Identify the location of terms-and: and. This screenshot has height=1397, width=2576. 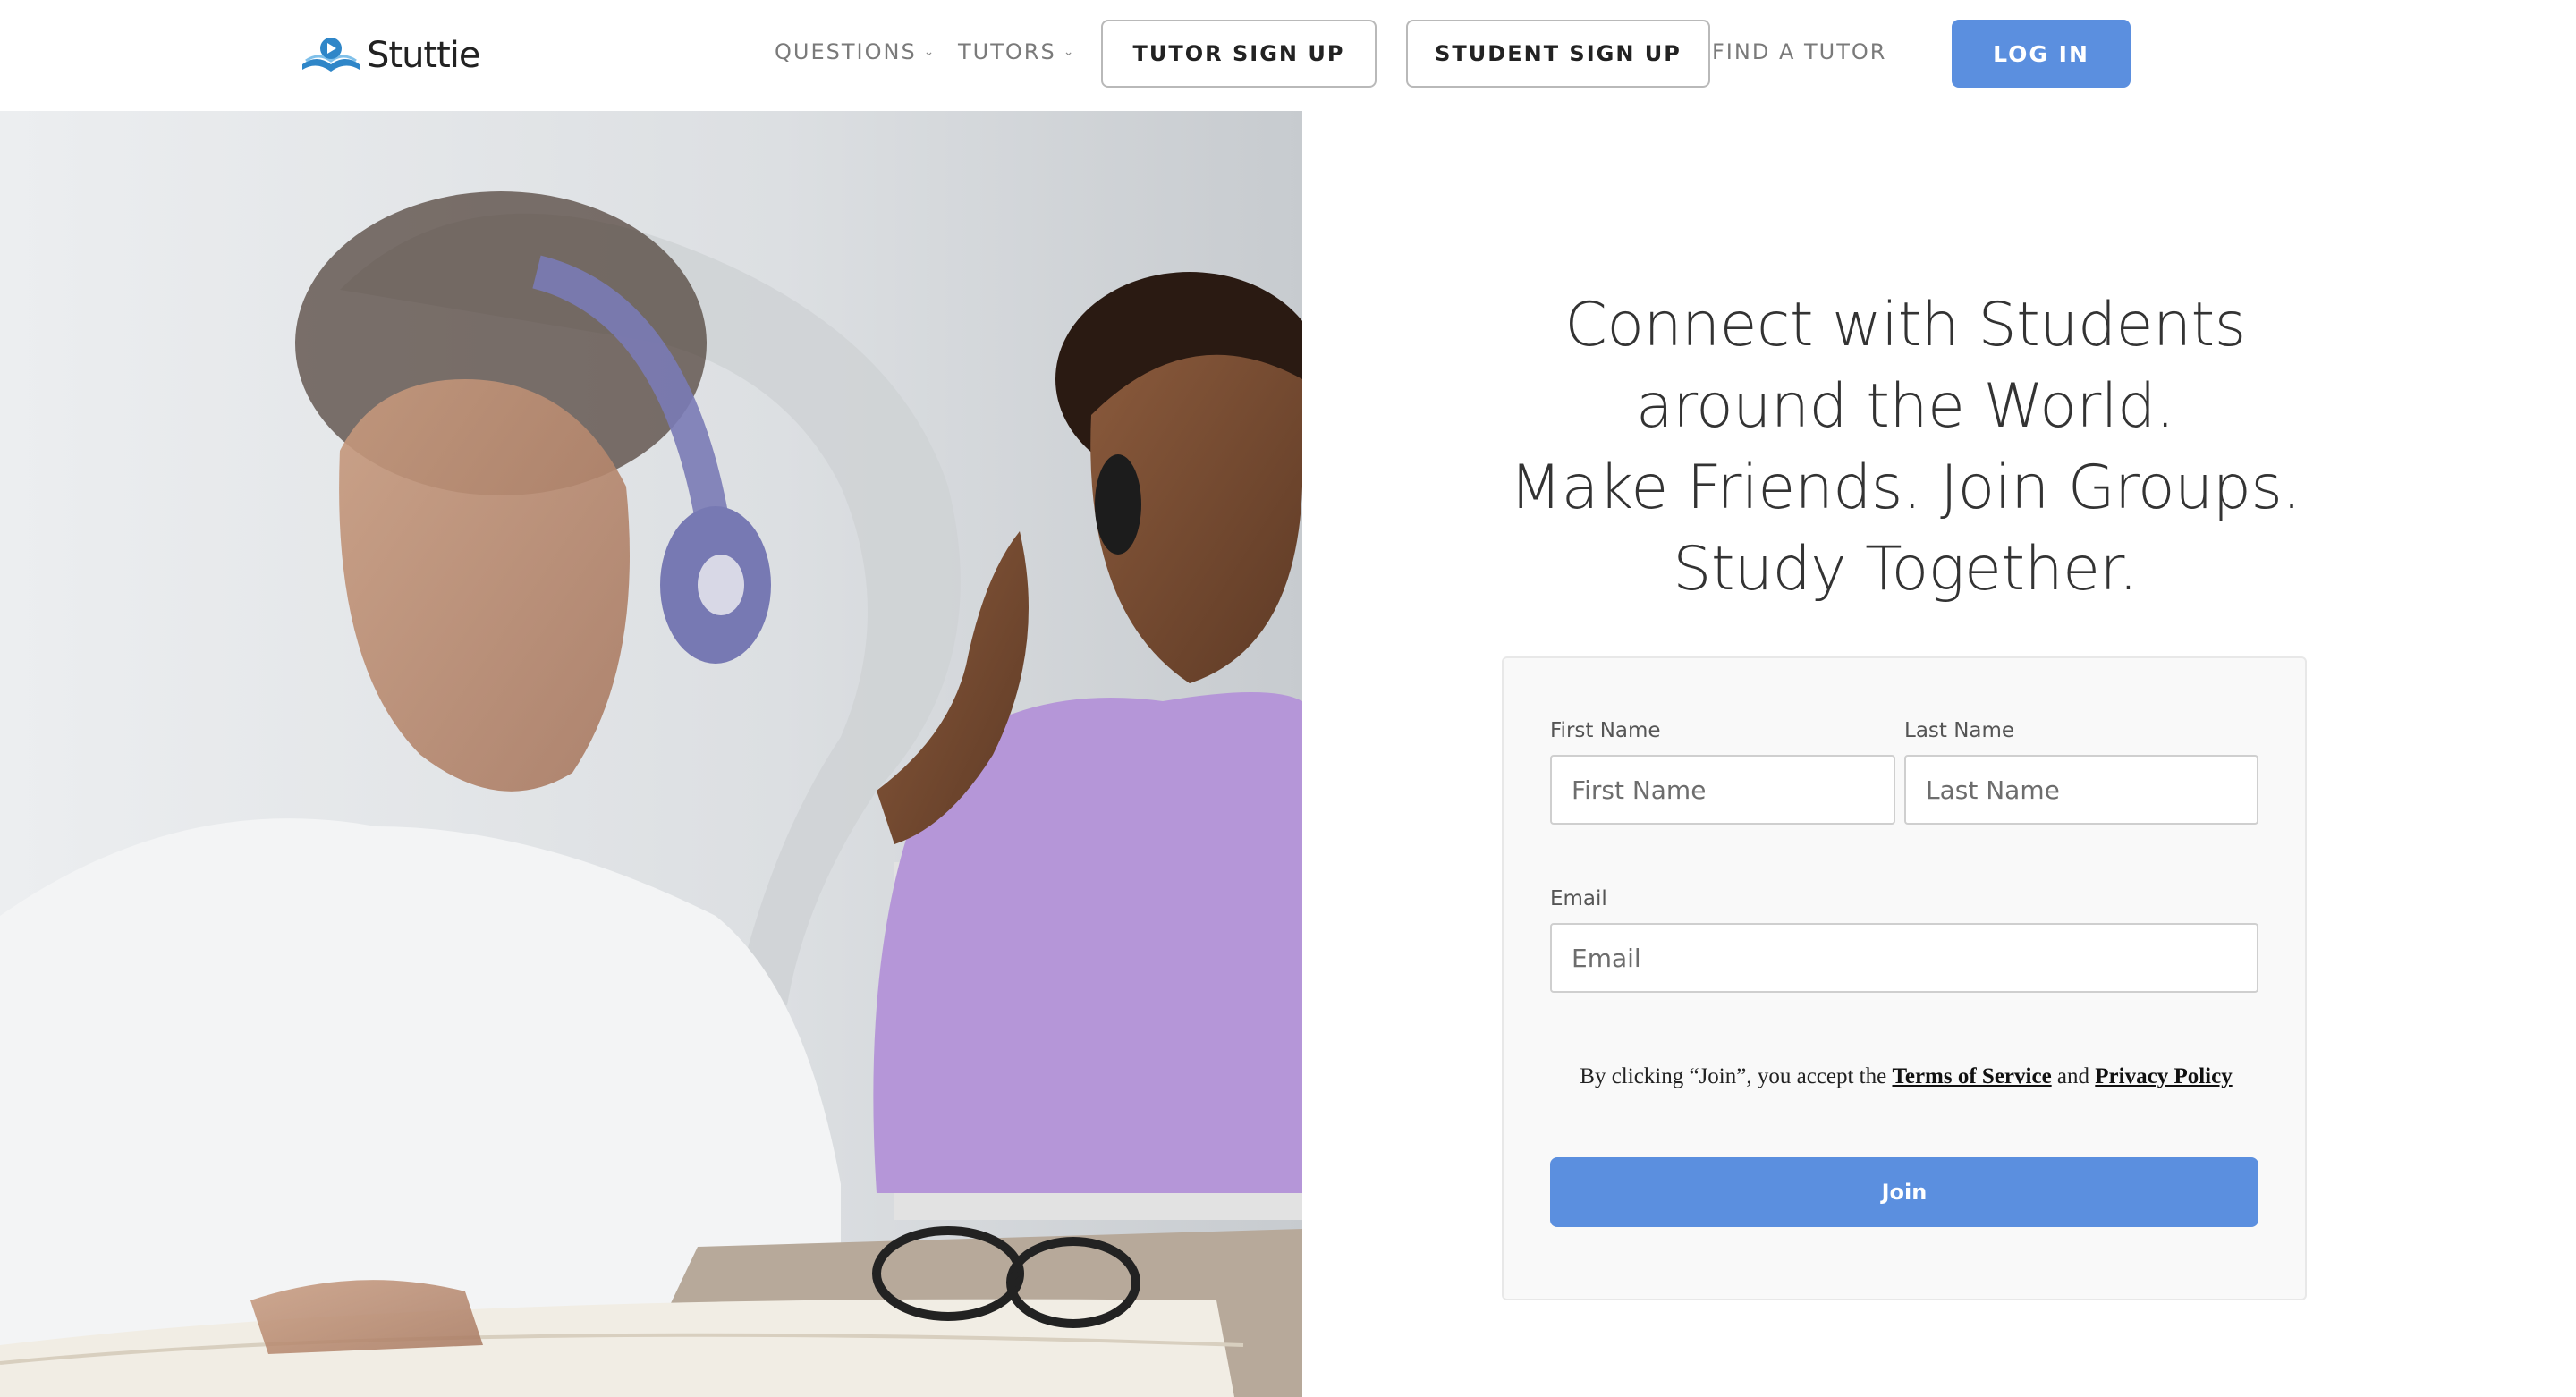
(2073, 1076).